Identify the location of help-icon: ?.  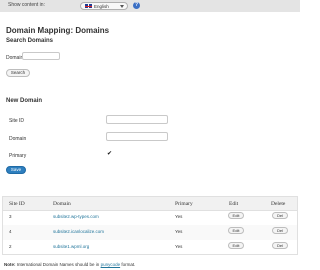
(136, 5).